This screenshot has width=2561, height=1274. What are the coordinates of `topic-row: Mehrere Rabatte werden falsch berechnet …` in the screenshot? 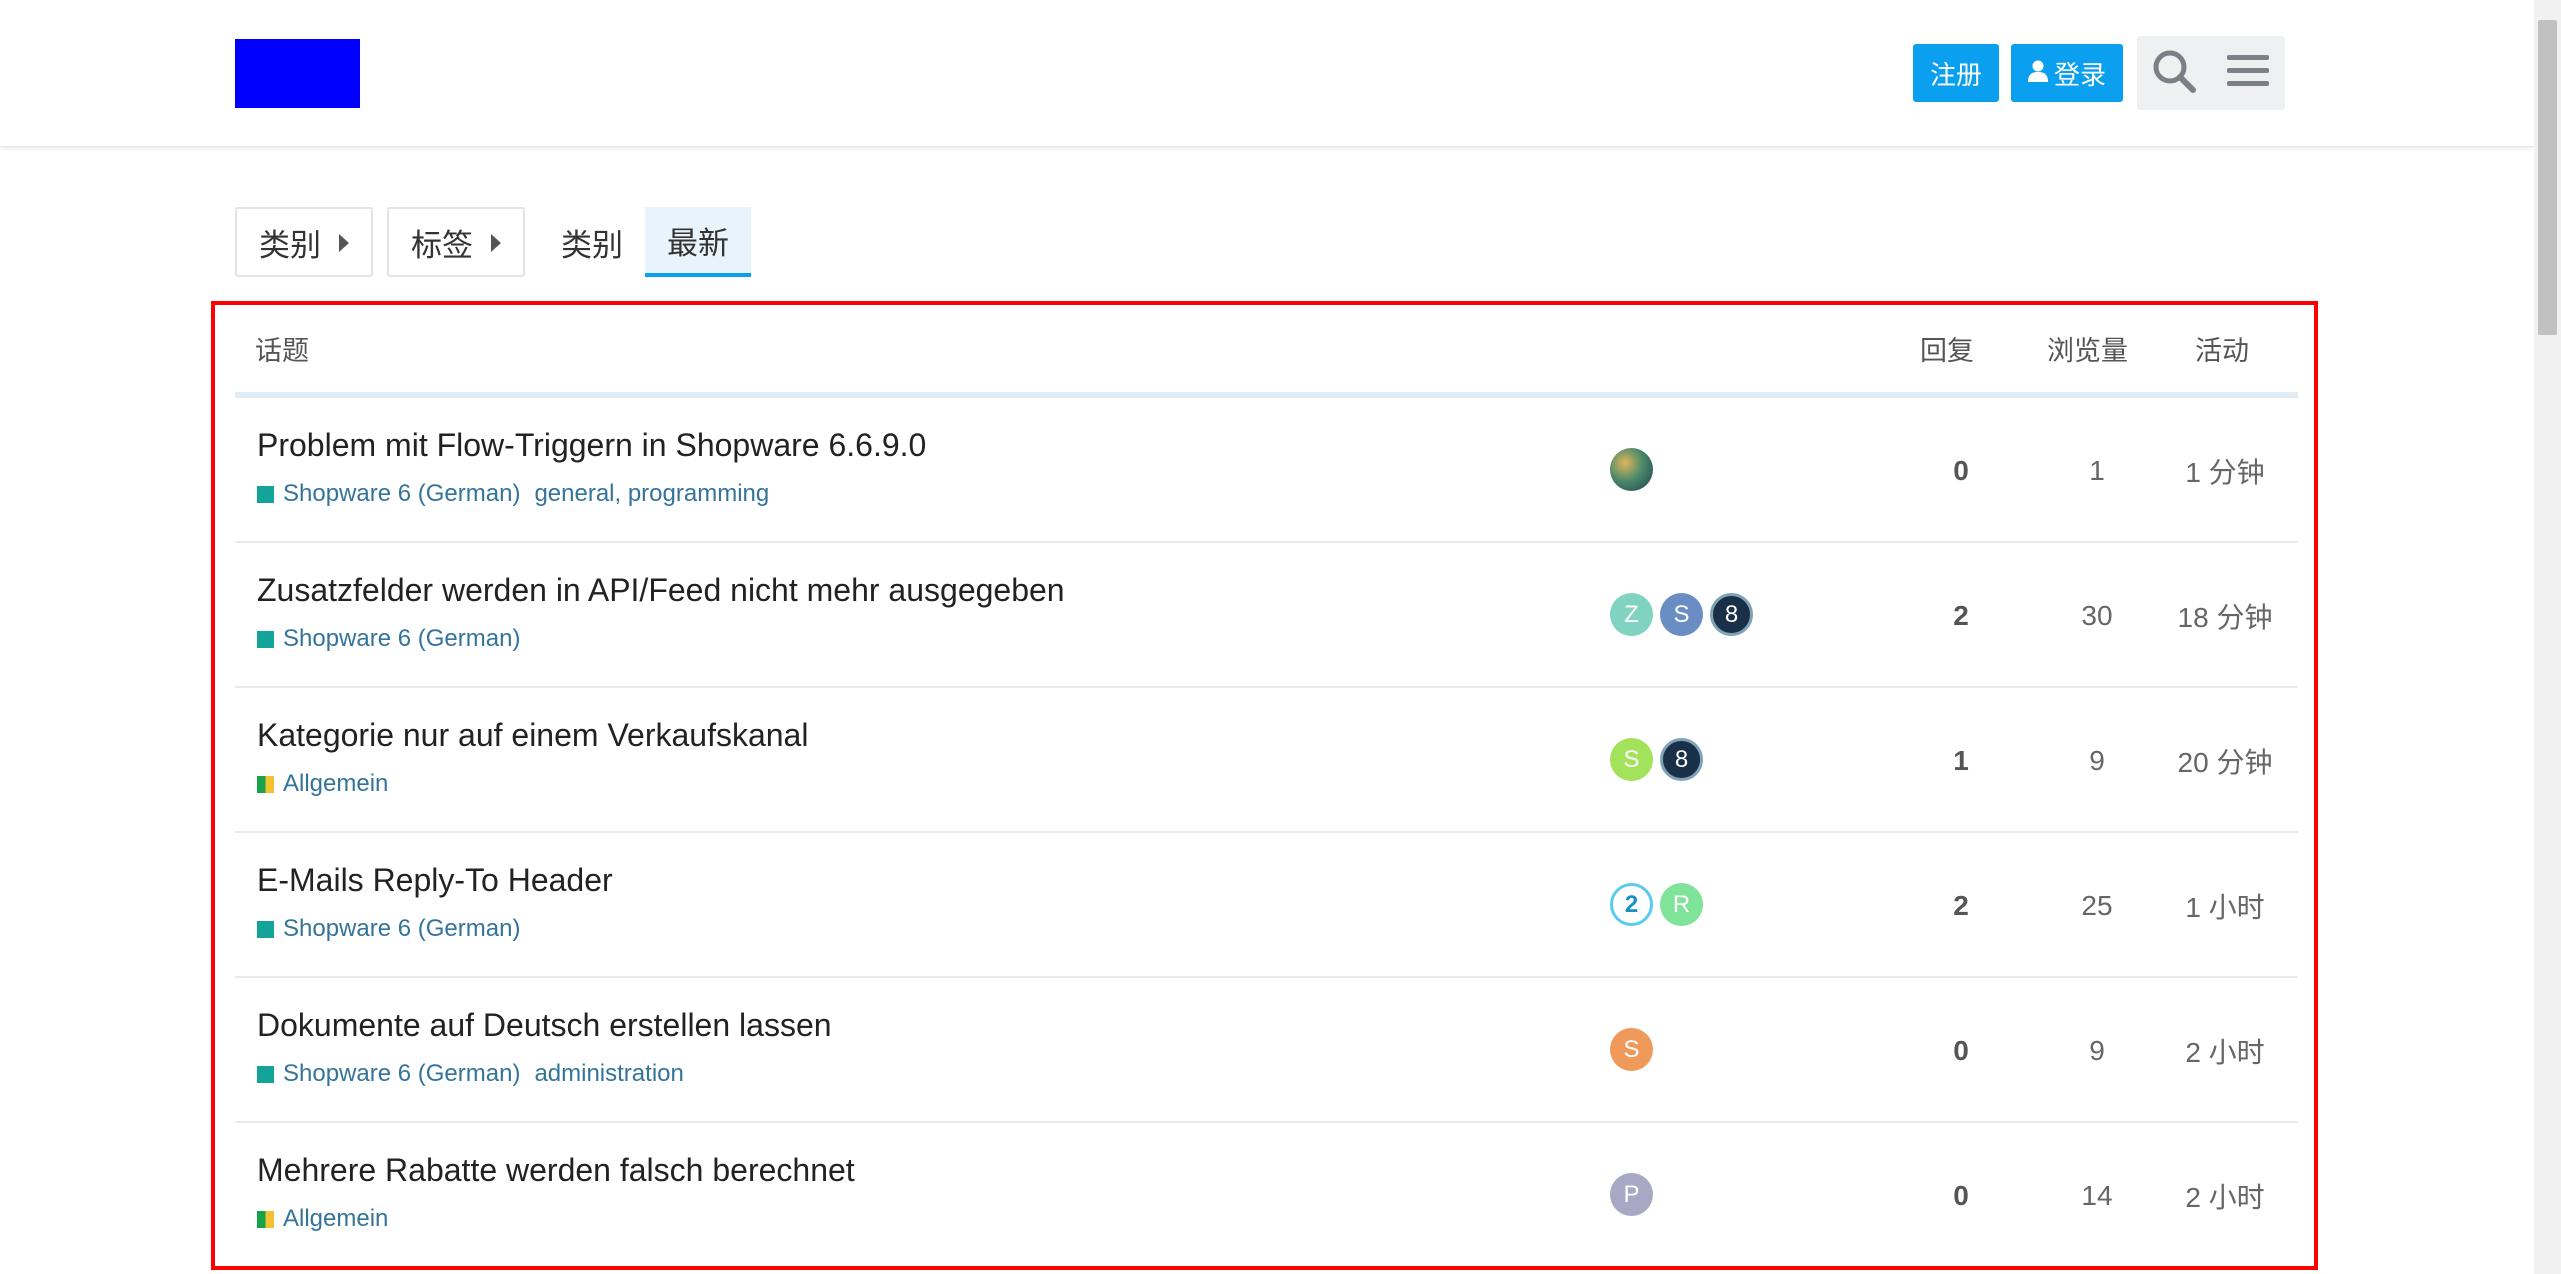 It's located at (1266, 1195).